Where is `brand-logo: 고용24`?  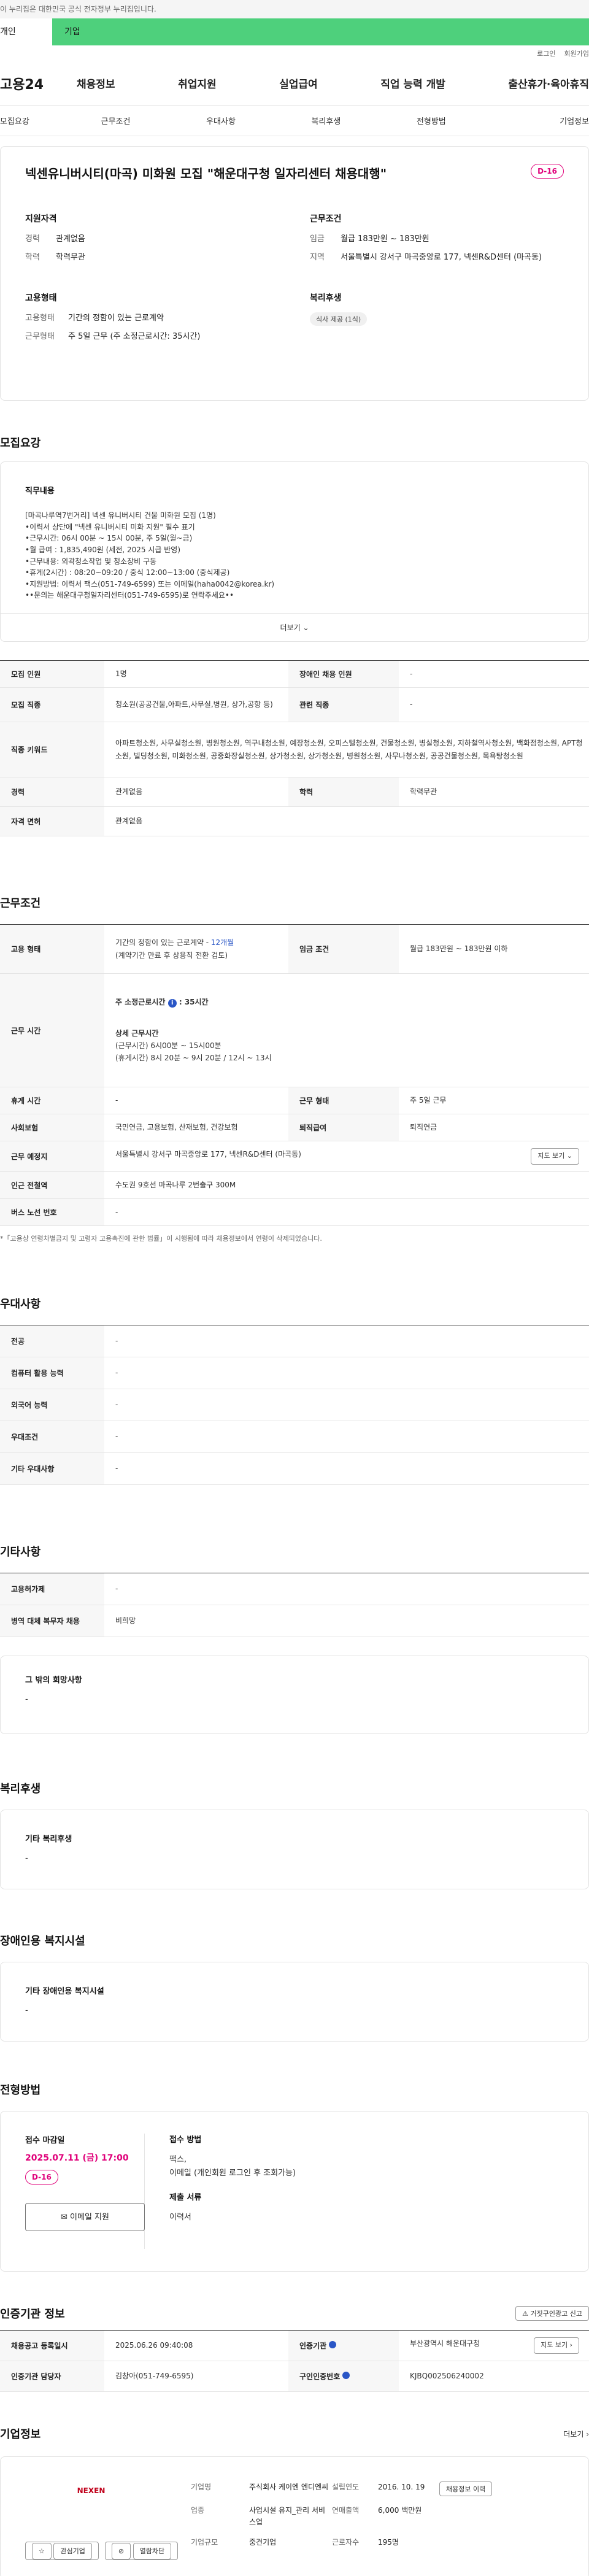 brand-logo: 고용24 is located at coordinates (38, 83).